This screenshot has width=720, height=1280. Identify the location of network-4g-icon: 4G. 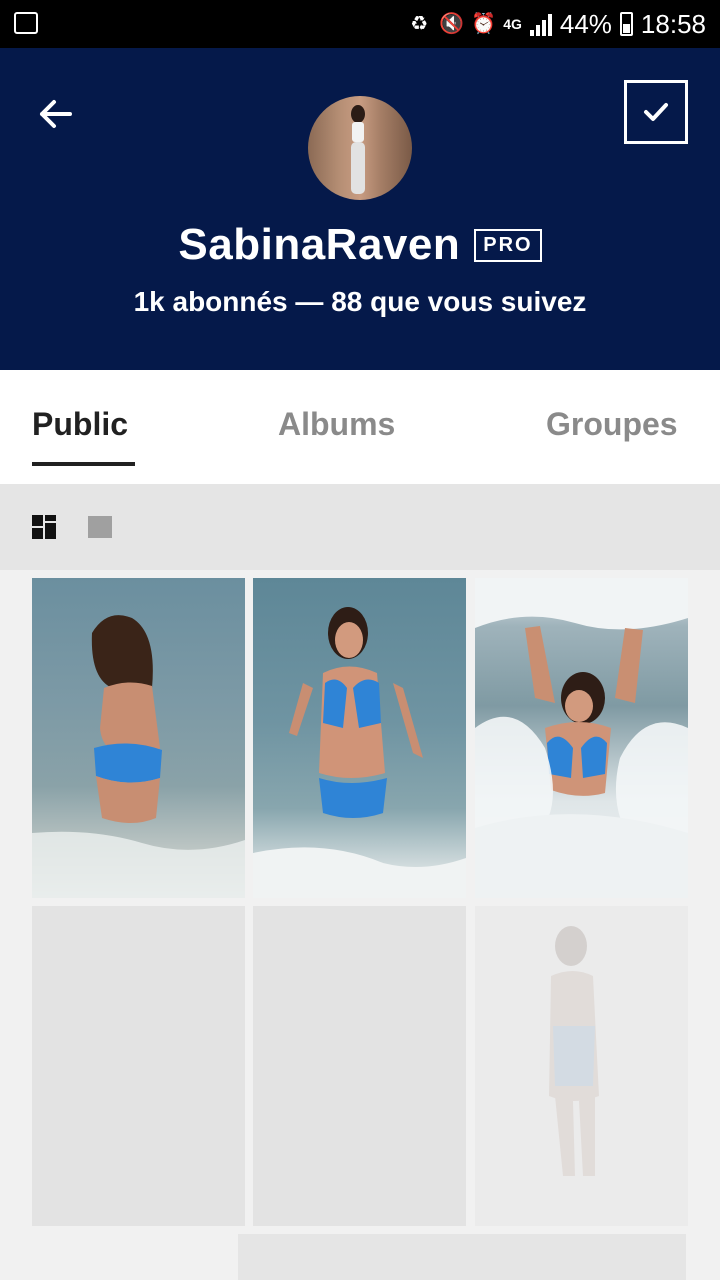
(512, 24).